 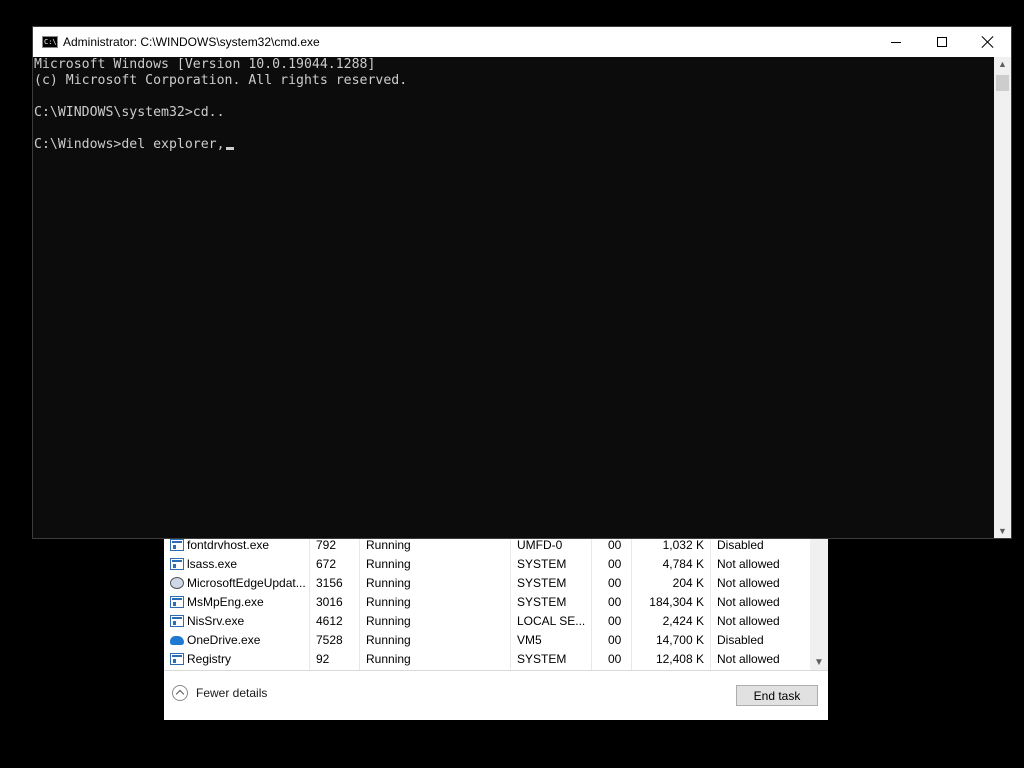 I want to click on process-pid: 92, so click(x=323, y=659).